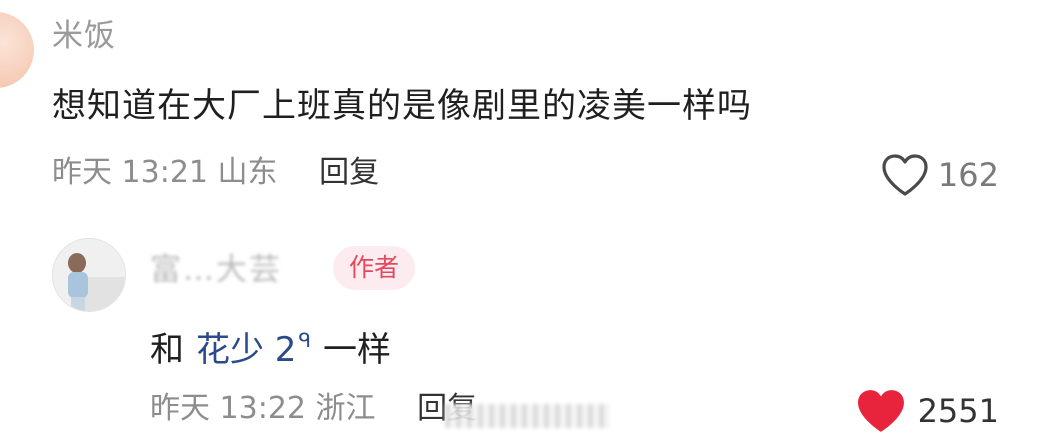 This screenshot has height=446, width=1039. I want to click on reply-meta: 昨天 13:22 浙江 回复, so click(313, 409).